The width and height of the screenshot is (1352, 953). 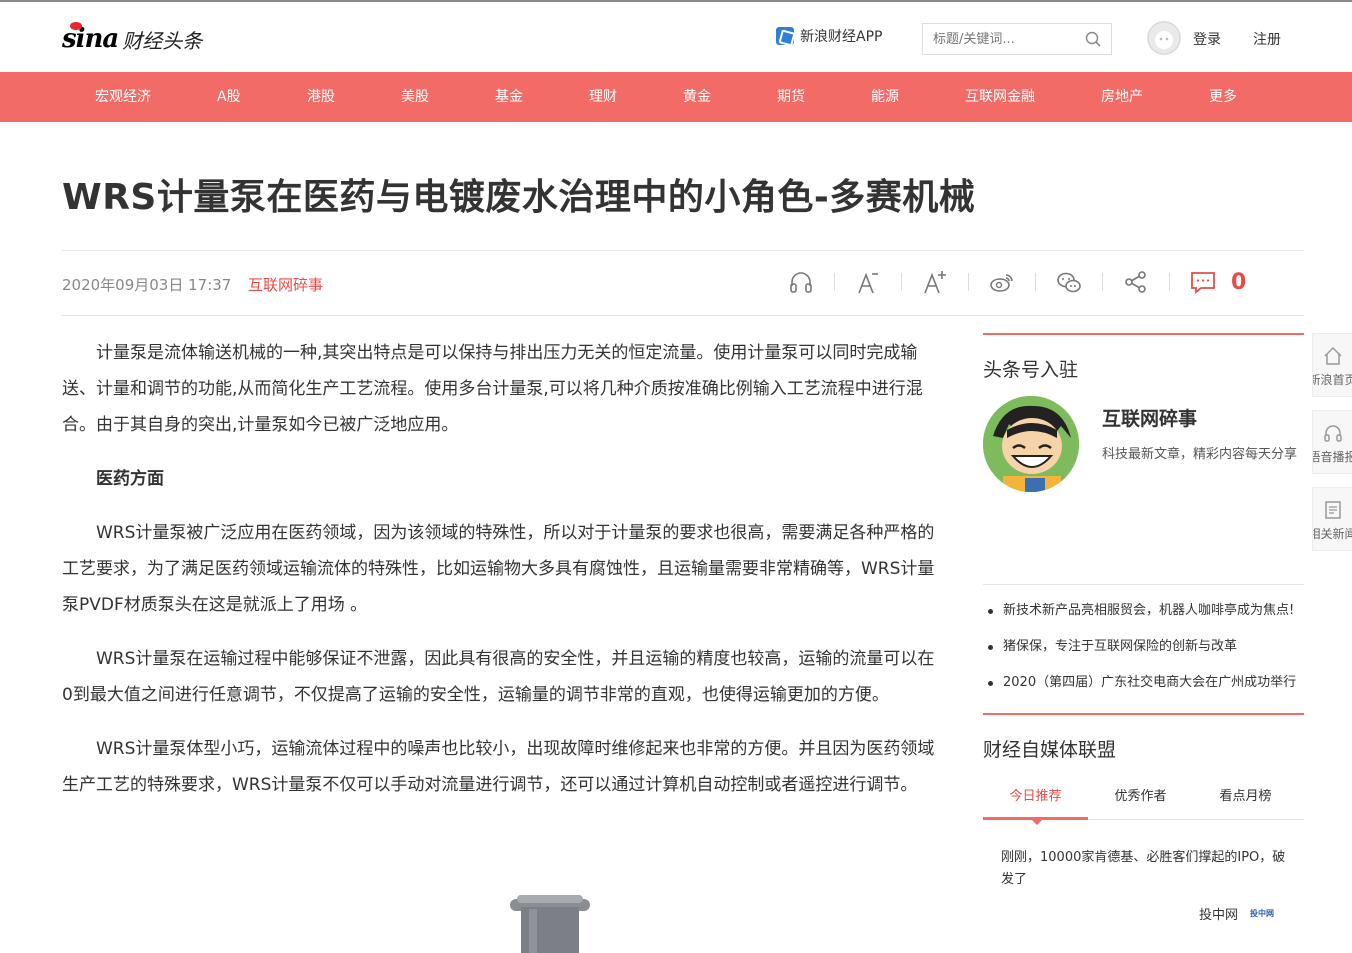 What do you see at coordinates (1262, 913) in the screenshot?
I see `feed-source-logo: 投中网` at bounding box center [1262, 913].